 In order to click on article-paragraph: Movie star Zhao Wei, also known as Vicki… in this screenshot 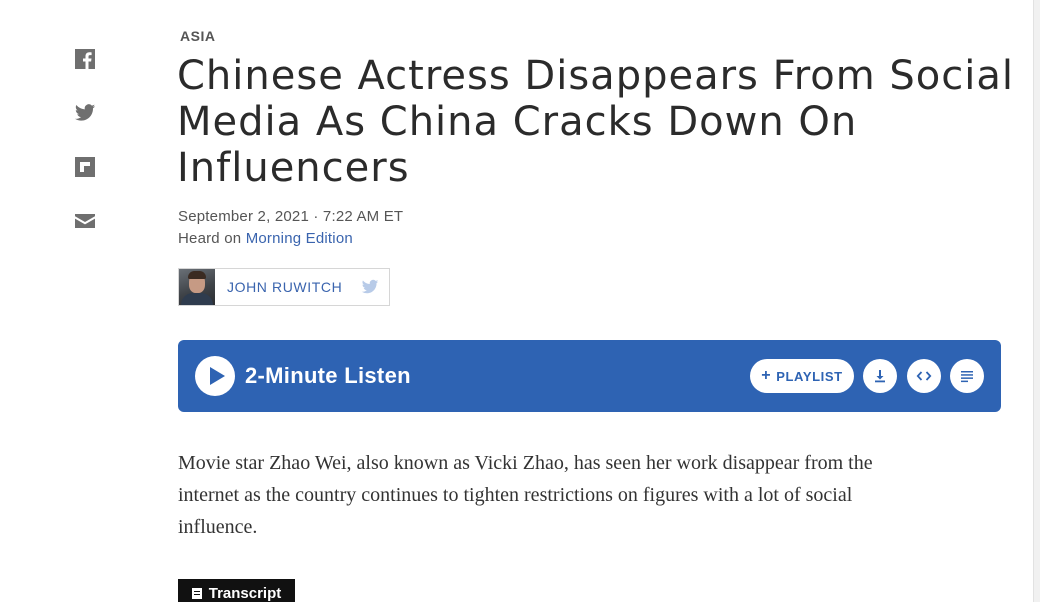, I will do `click(525, 495)`.